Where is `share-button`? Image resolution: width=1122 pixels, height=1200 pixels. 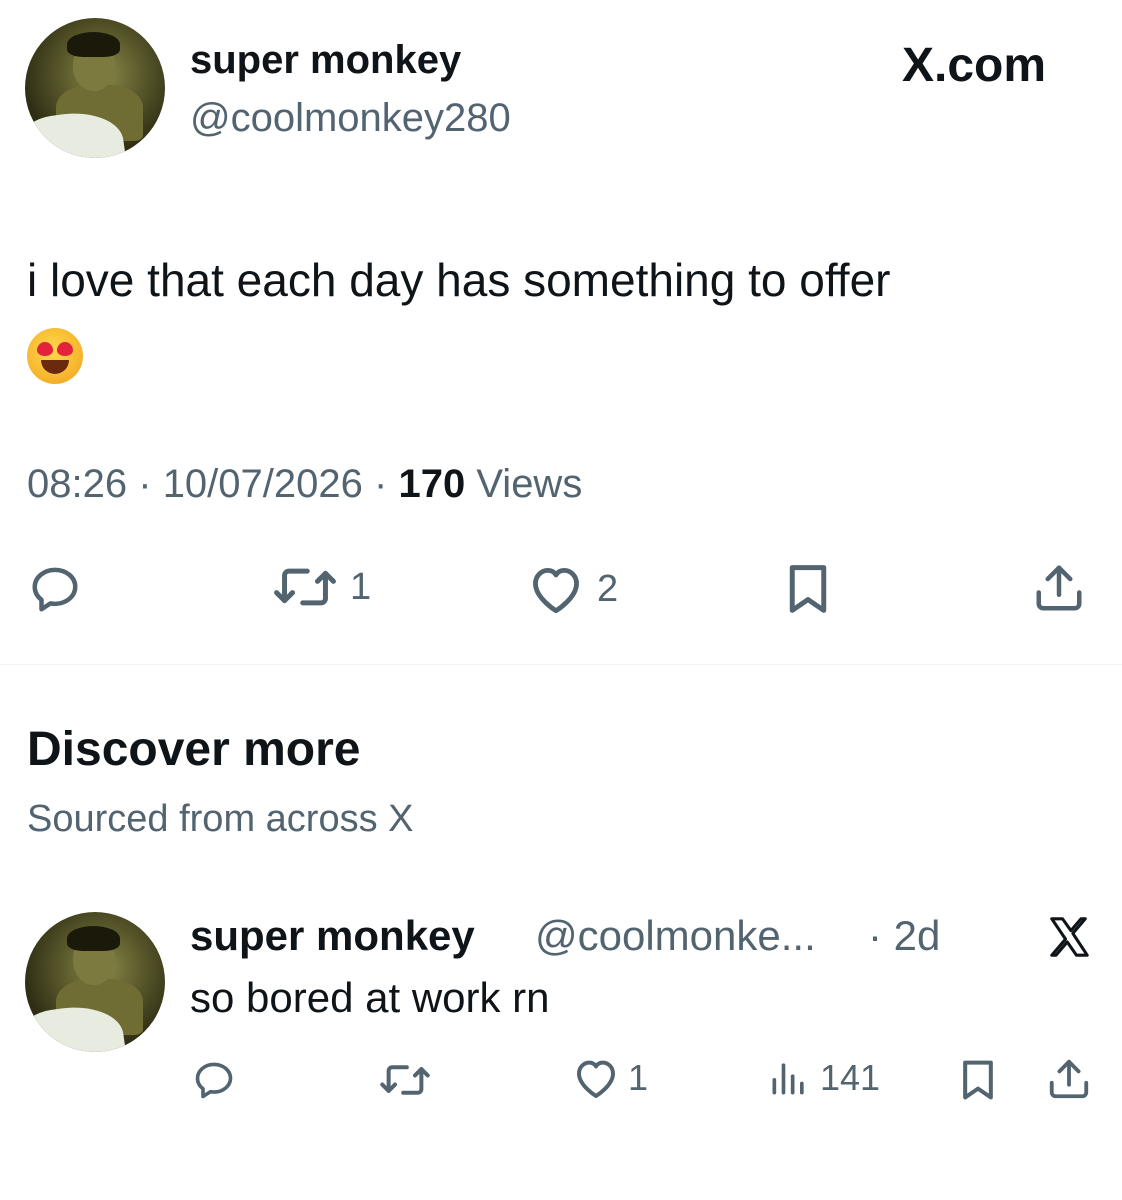 share-button is located at coordinates (1059, 588).